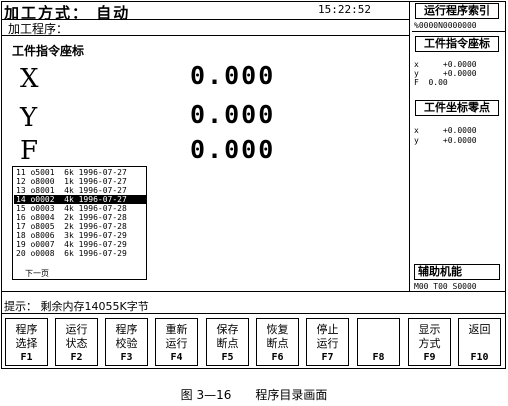 This screenshot has height=406, width=508. Describe the element at coordinates (80, 208) in the screenshot. I see `program-row: 15 o0003 4k 1996-07-28` at that location.